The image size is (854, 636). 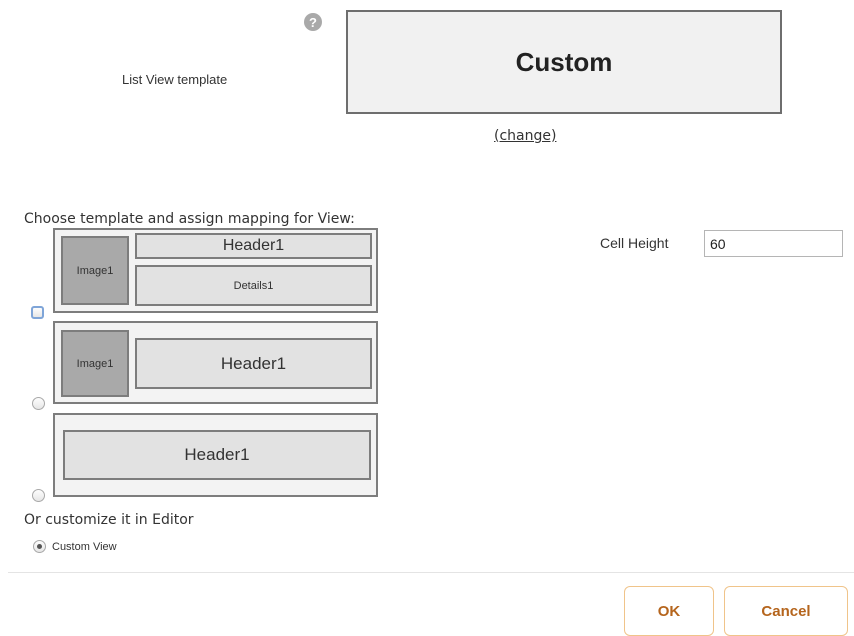 I want to click on template-option-3: Header1, so click(x=215, y=455).